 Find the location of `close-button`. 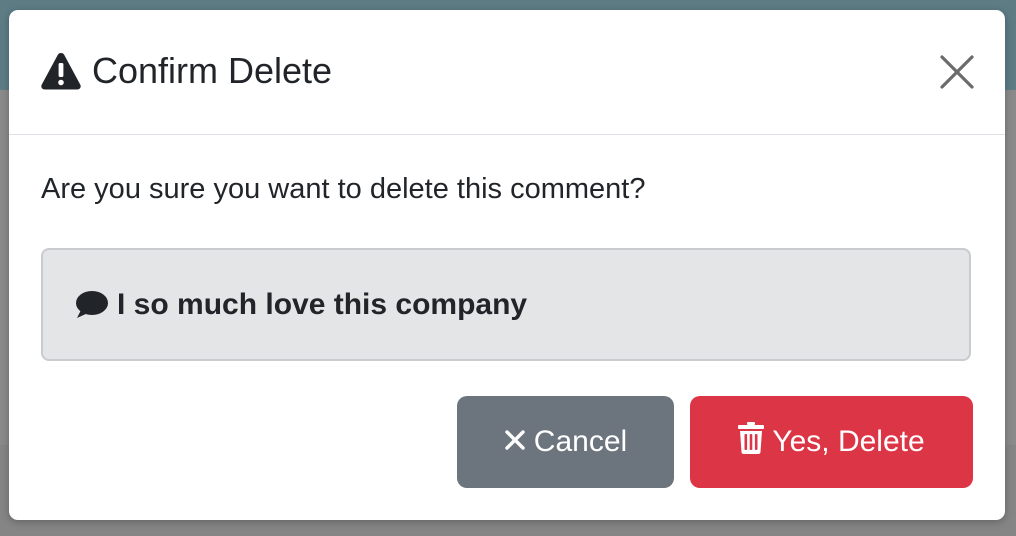

close-button is located at coordinates (957, 72).